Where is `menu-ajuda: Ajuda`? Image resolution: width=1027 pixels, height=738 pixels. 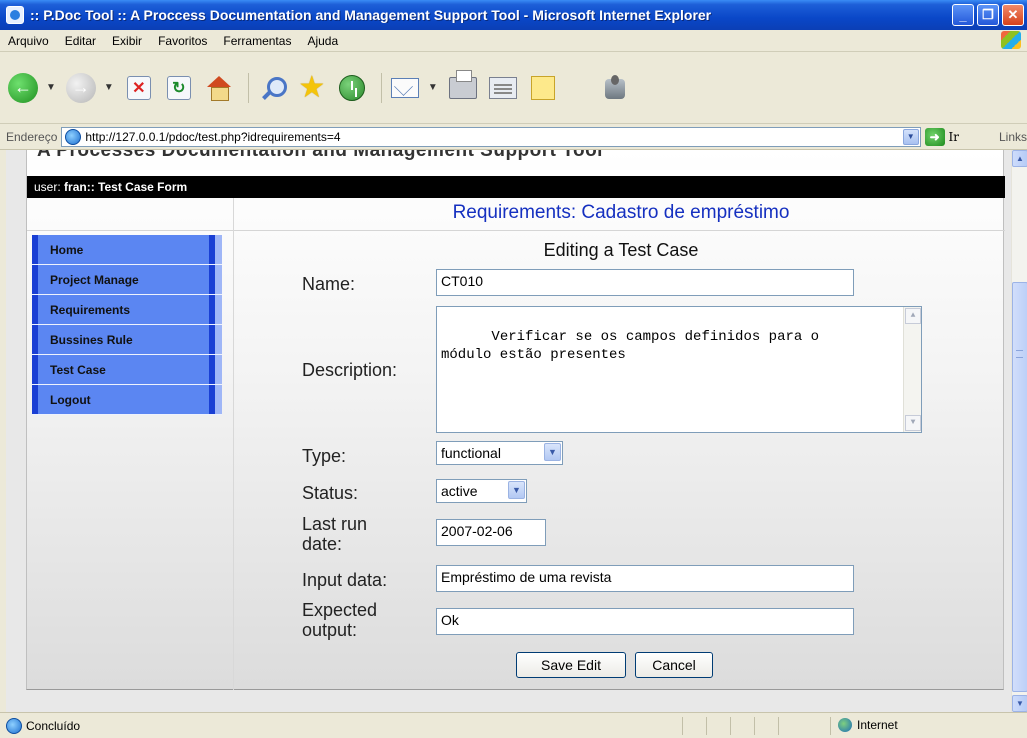 menu-ajuda: Ajuda is located at coordinates (322, 41).